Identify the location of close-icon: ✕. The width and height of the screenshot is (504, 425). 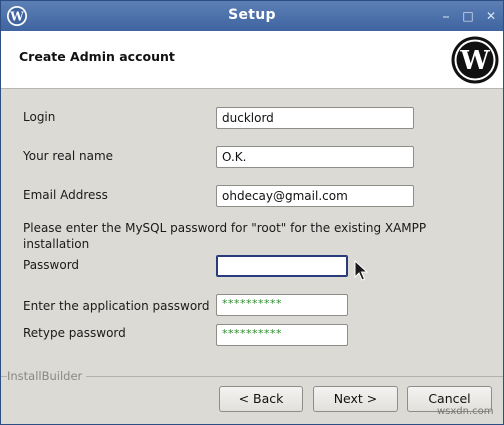
(491, 16).